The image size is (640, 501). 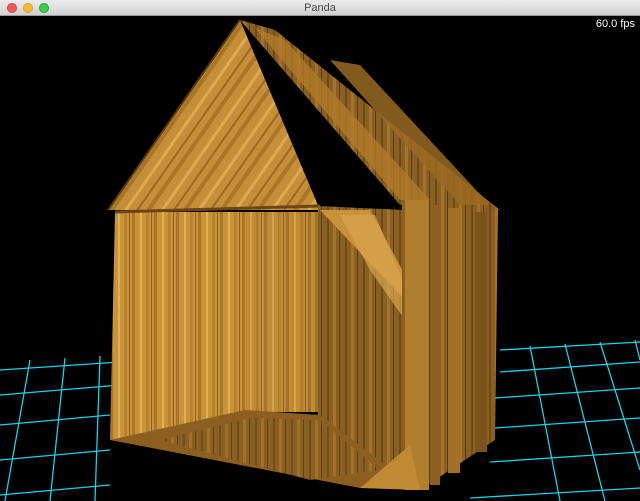 I want to click on house-right-wall, so click(x=450, y=345).